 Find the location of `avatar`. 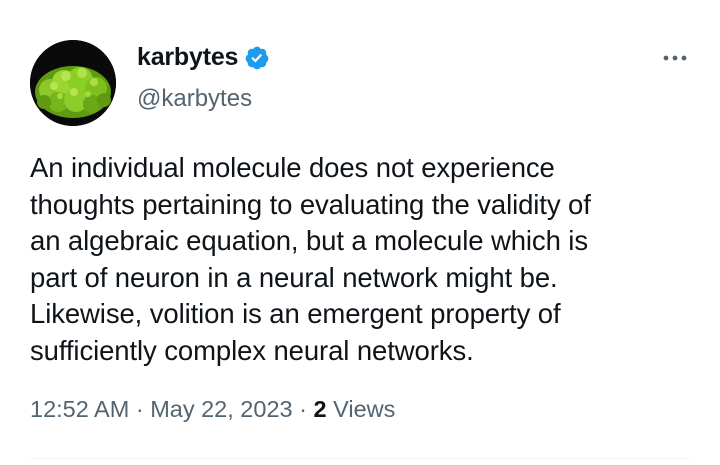

avatar is located at coordinates (73, 83).